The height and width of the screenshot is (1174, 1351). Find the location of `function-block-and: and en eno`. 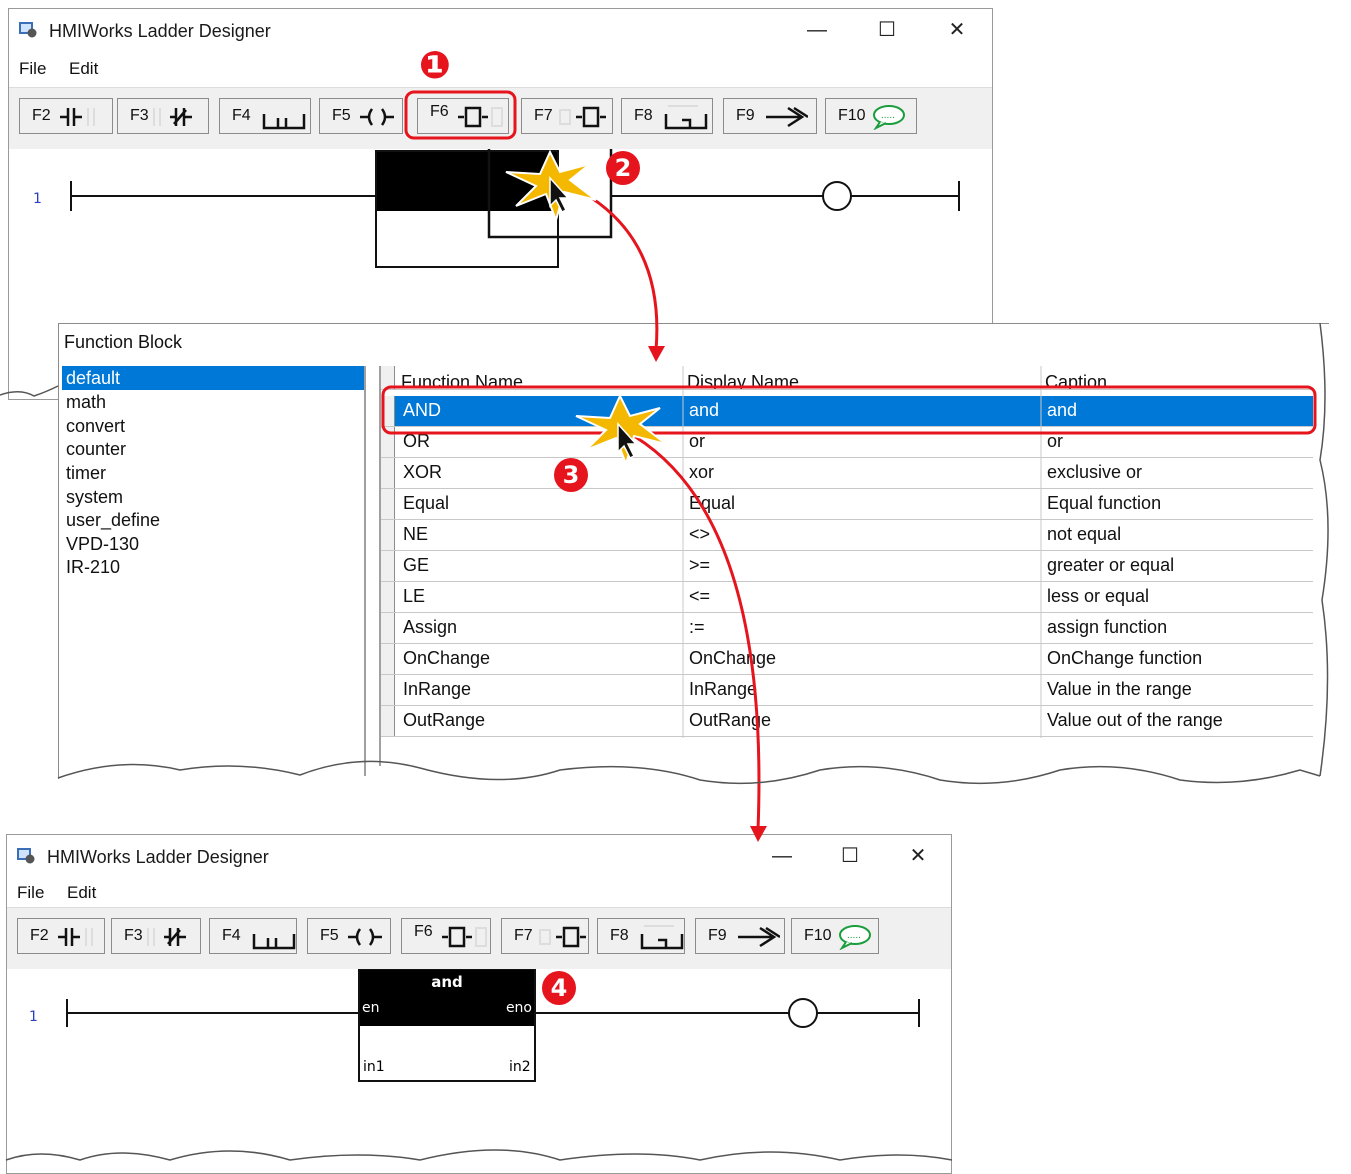

function-block-and: and en eno is located at coordinates (447, 998).